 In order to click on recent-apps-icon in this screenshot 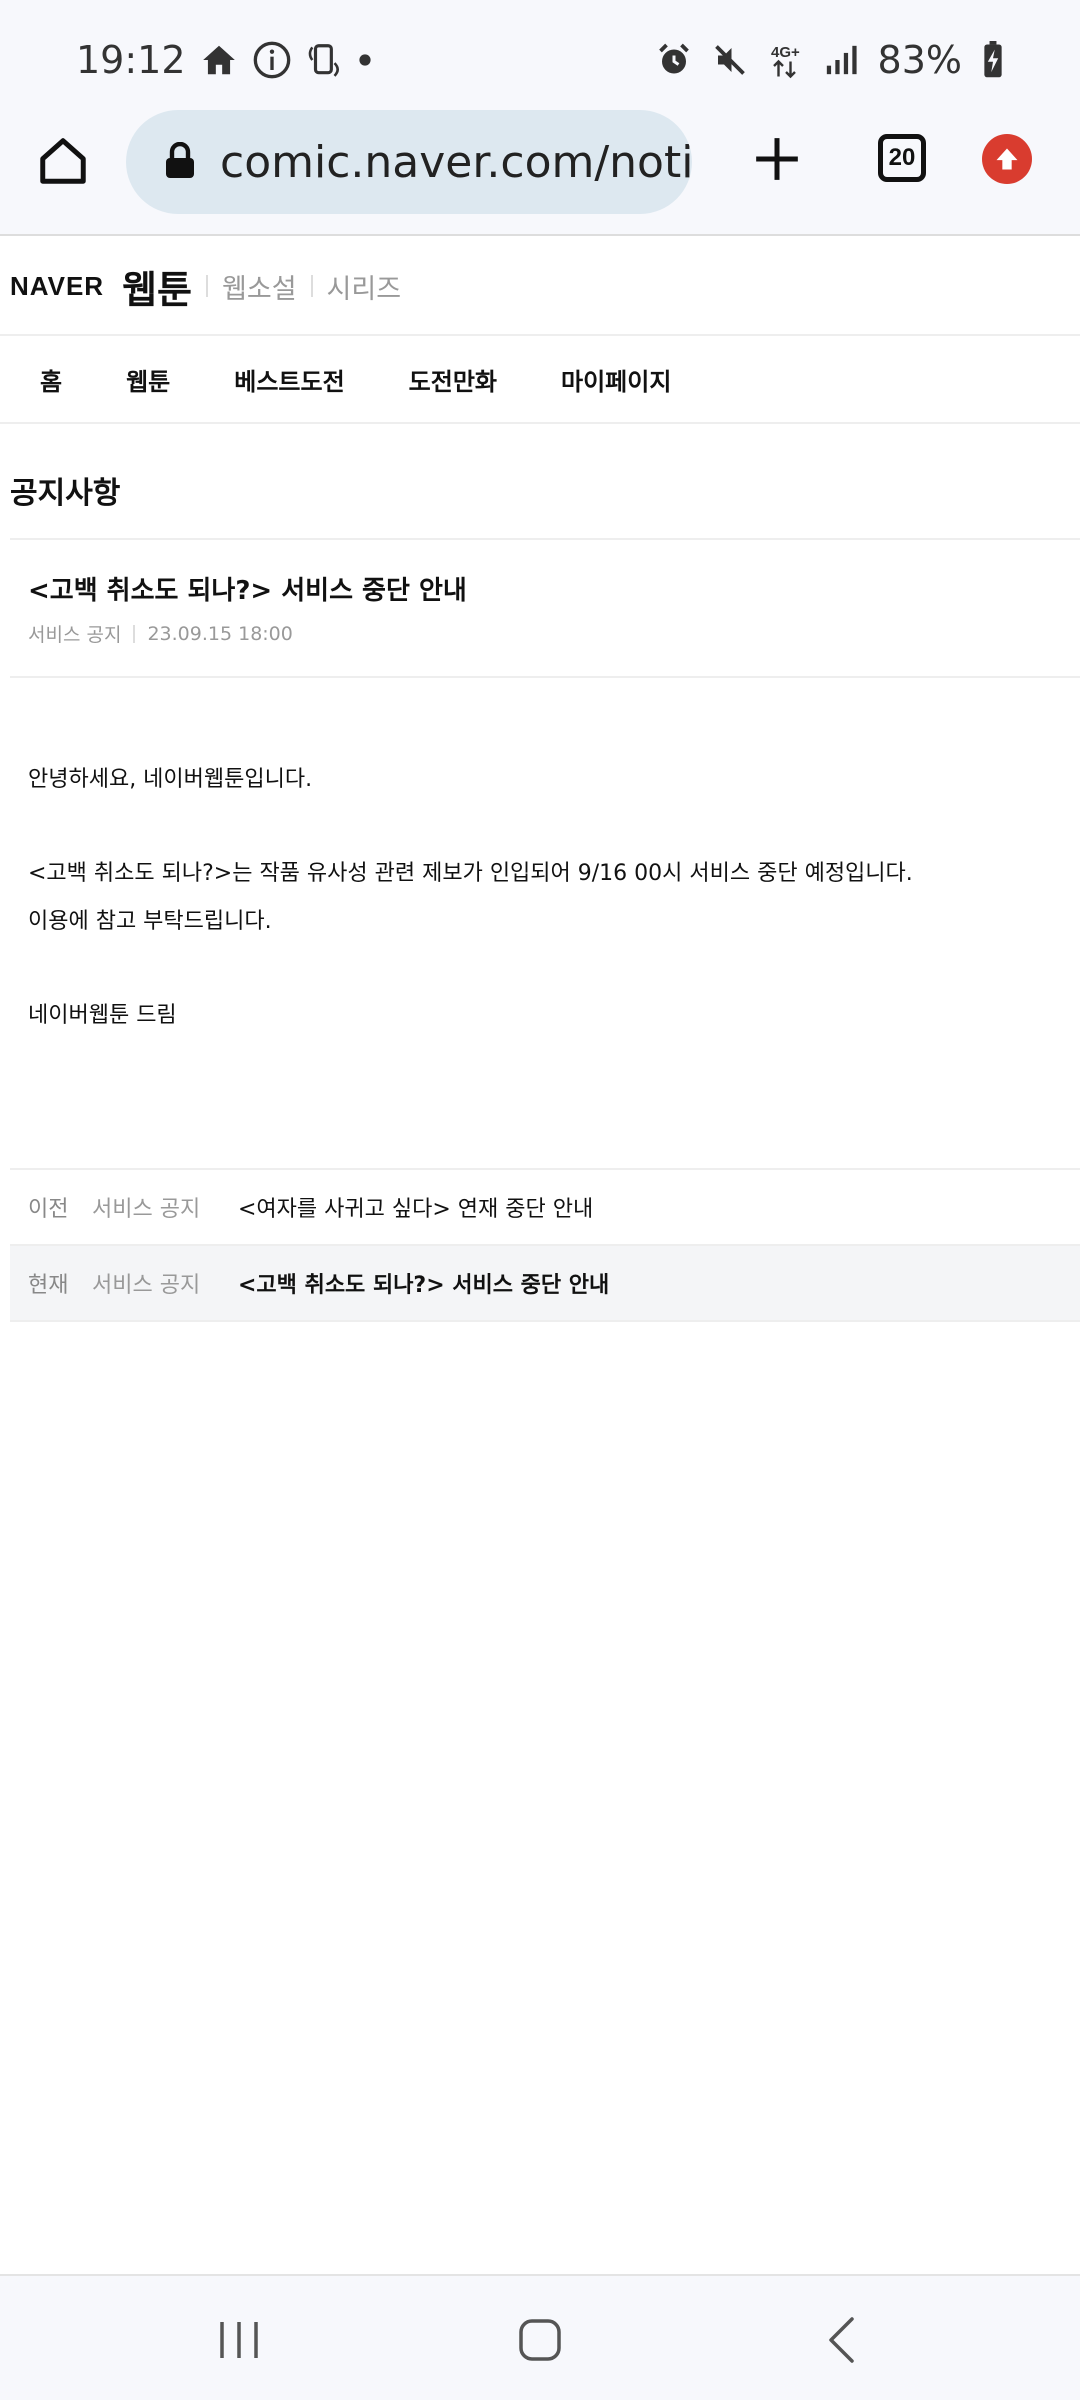, I will do `click(239, 2340)`.